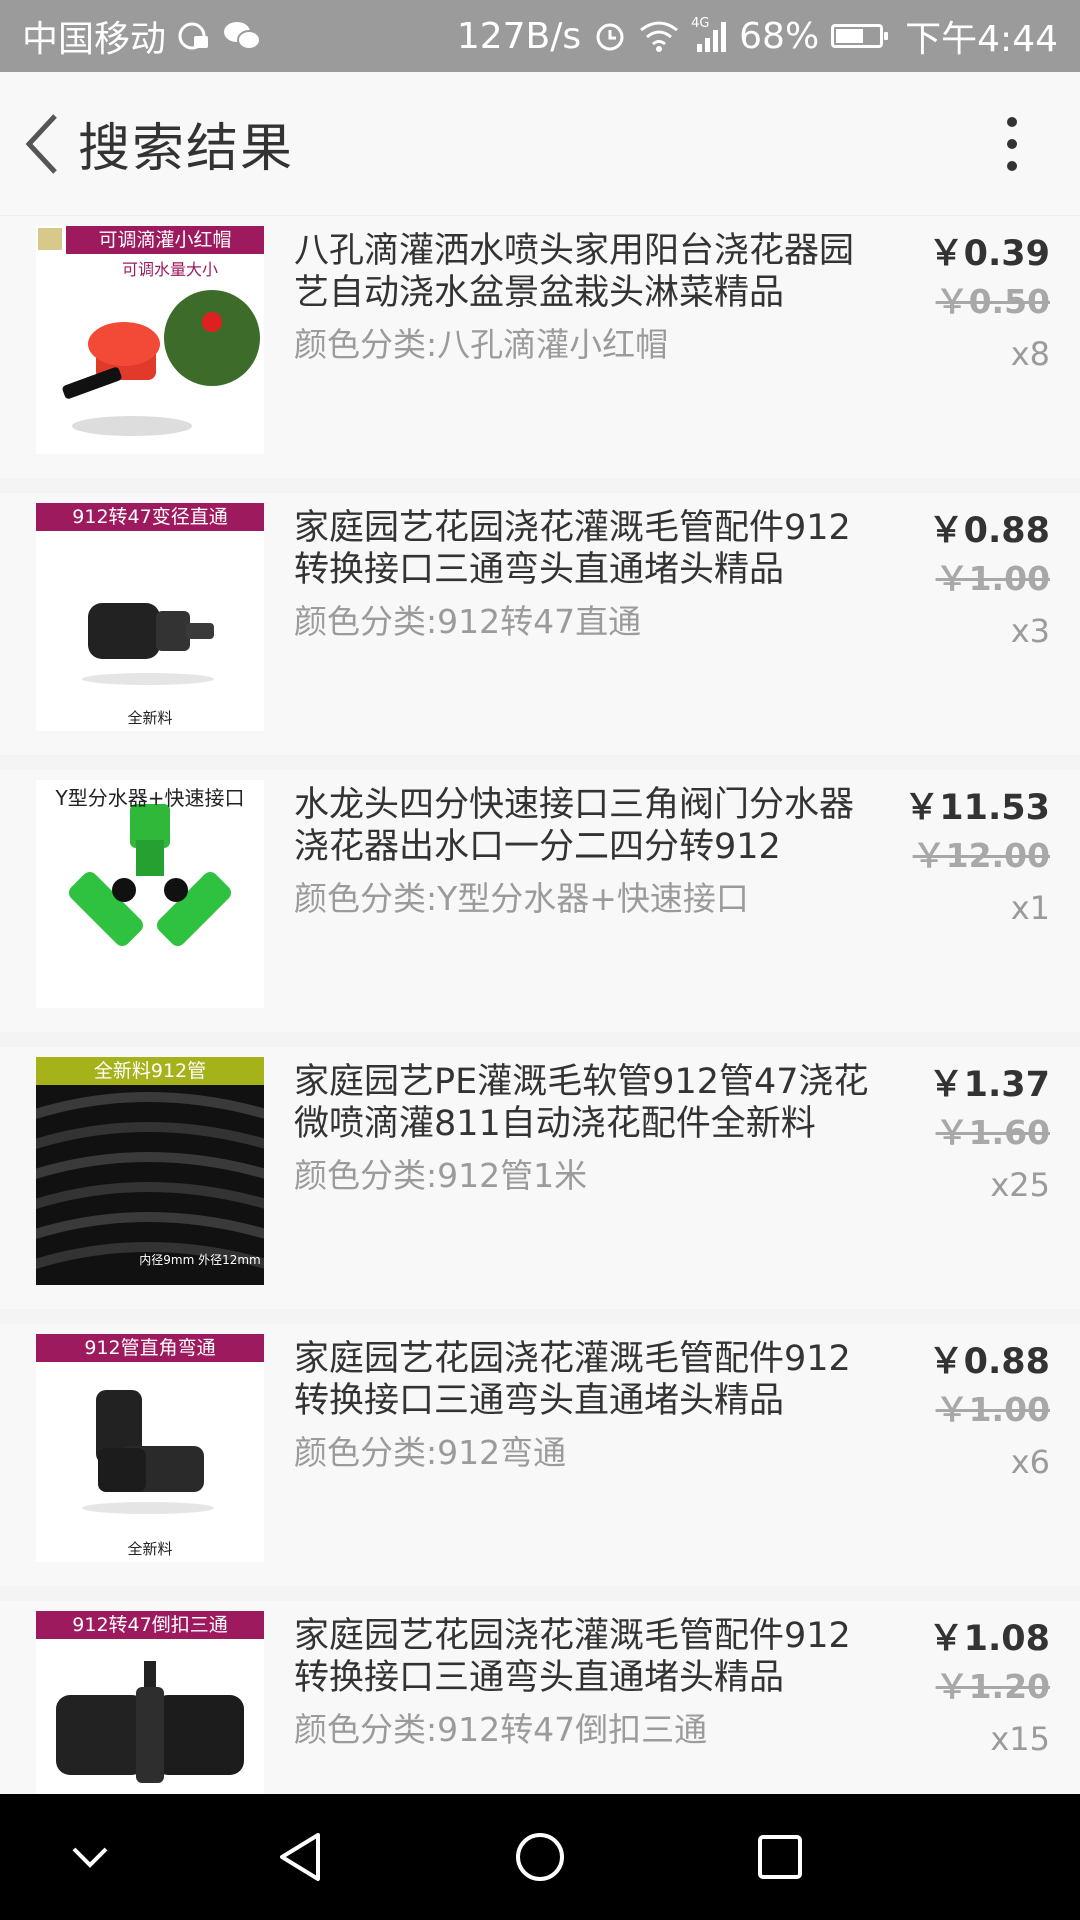 Image resolution: width=1080 pixels, height=1920 pixels. I want to click on current-price: ￥11.53, so click(977, 808).